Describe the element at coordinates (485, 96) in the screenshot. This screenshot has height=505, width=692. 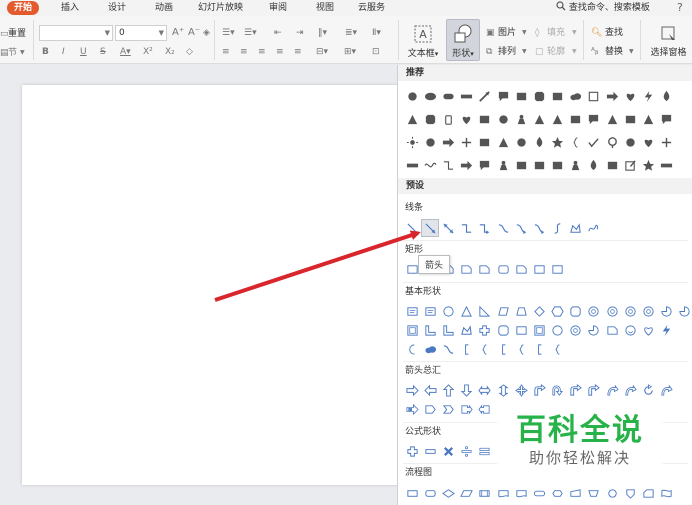
I see `slash-shape-icon` at that location.